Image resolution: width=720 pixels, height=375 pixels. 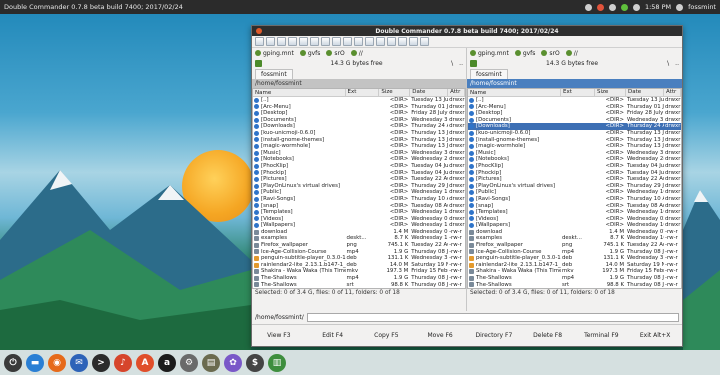 What do you see at coordinates (233, 362) in the screenshot?
I see `photos-icon: ✿` at bounding box center [233, 362].